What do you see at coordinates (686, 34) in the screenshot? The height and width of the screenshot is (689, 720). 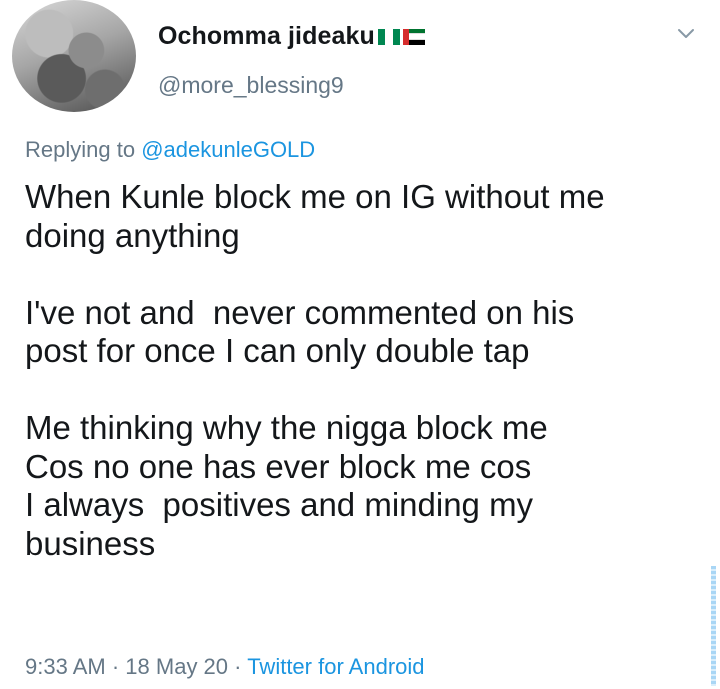 I see `chevron-down-icon` at bounding box center [686, 34].